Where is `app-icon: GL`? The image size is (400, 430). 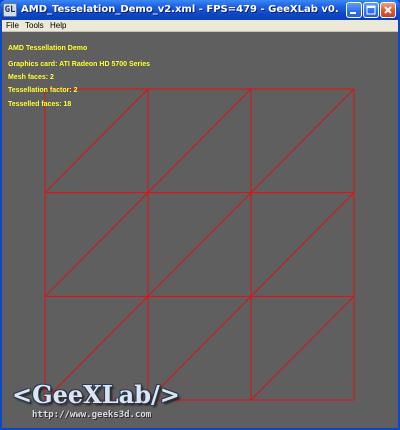 app-icon: GL is located at coordinates (10, 10).